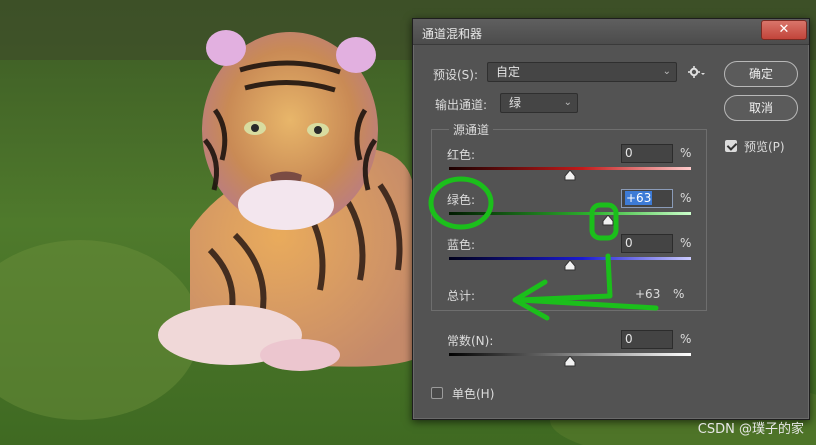 The width and height of the screenshot is (816, 445). I want to click on close-icon: ✕, so click(784, 29).